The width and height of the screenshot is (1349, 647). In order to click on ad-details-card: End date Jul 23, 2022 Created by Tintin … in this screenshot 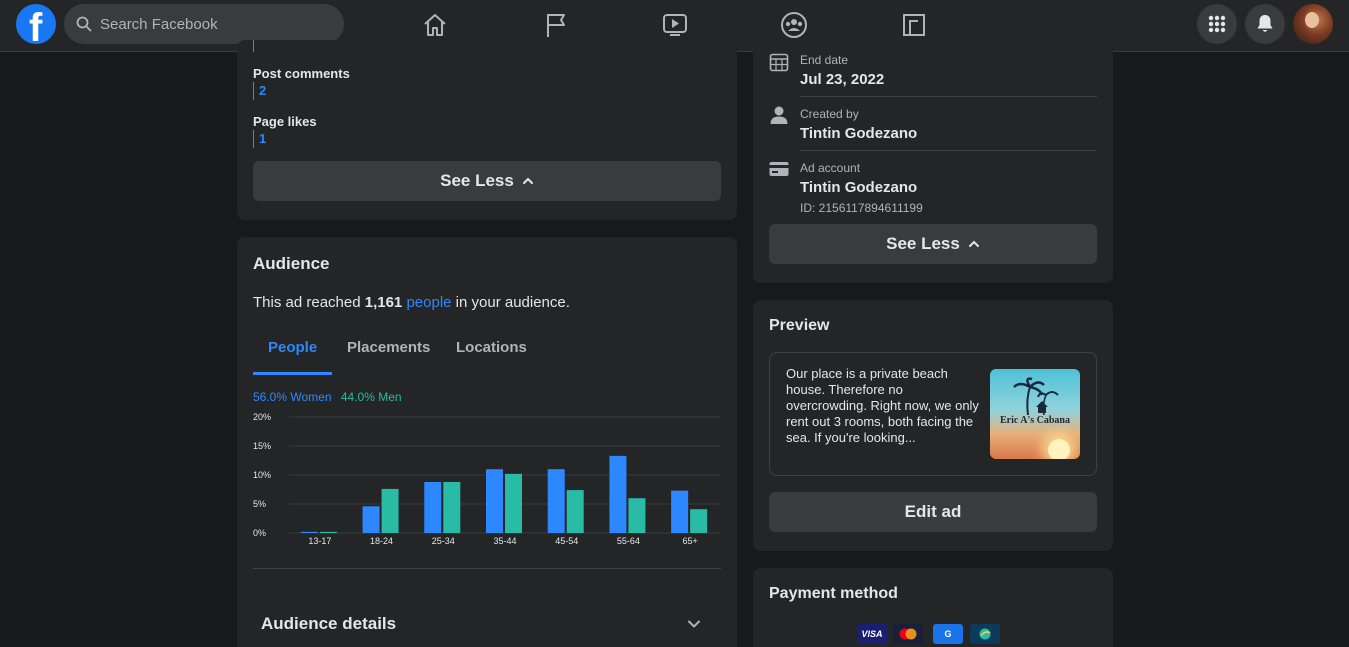, I will do `click(933, 161)`.